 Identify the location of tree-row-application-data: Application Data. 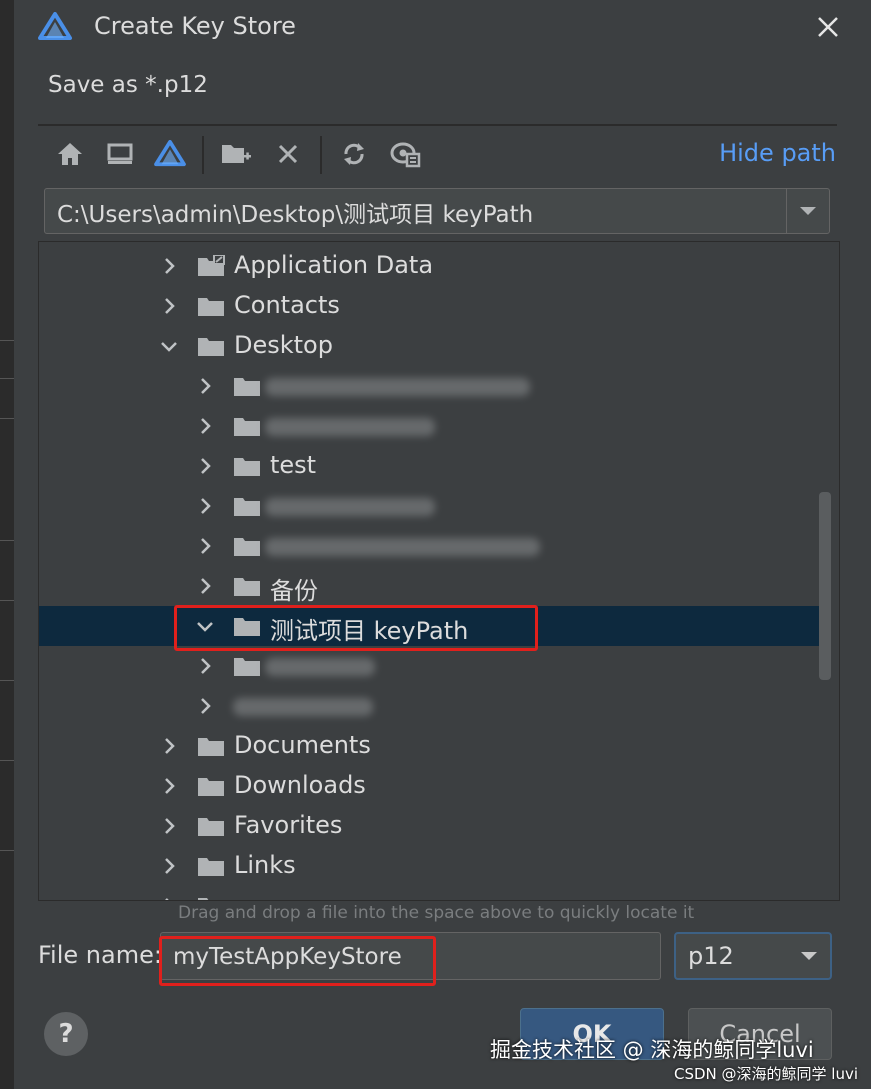
(429, 266).